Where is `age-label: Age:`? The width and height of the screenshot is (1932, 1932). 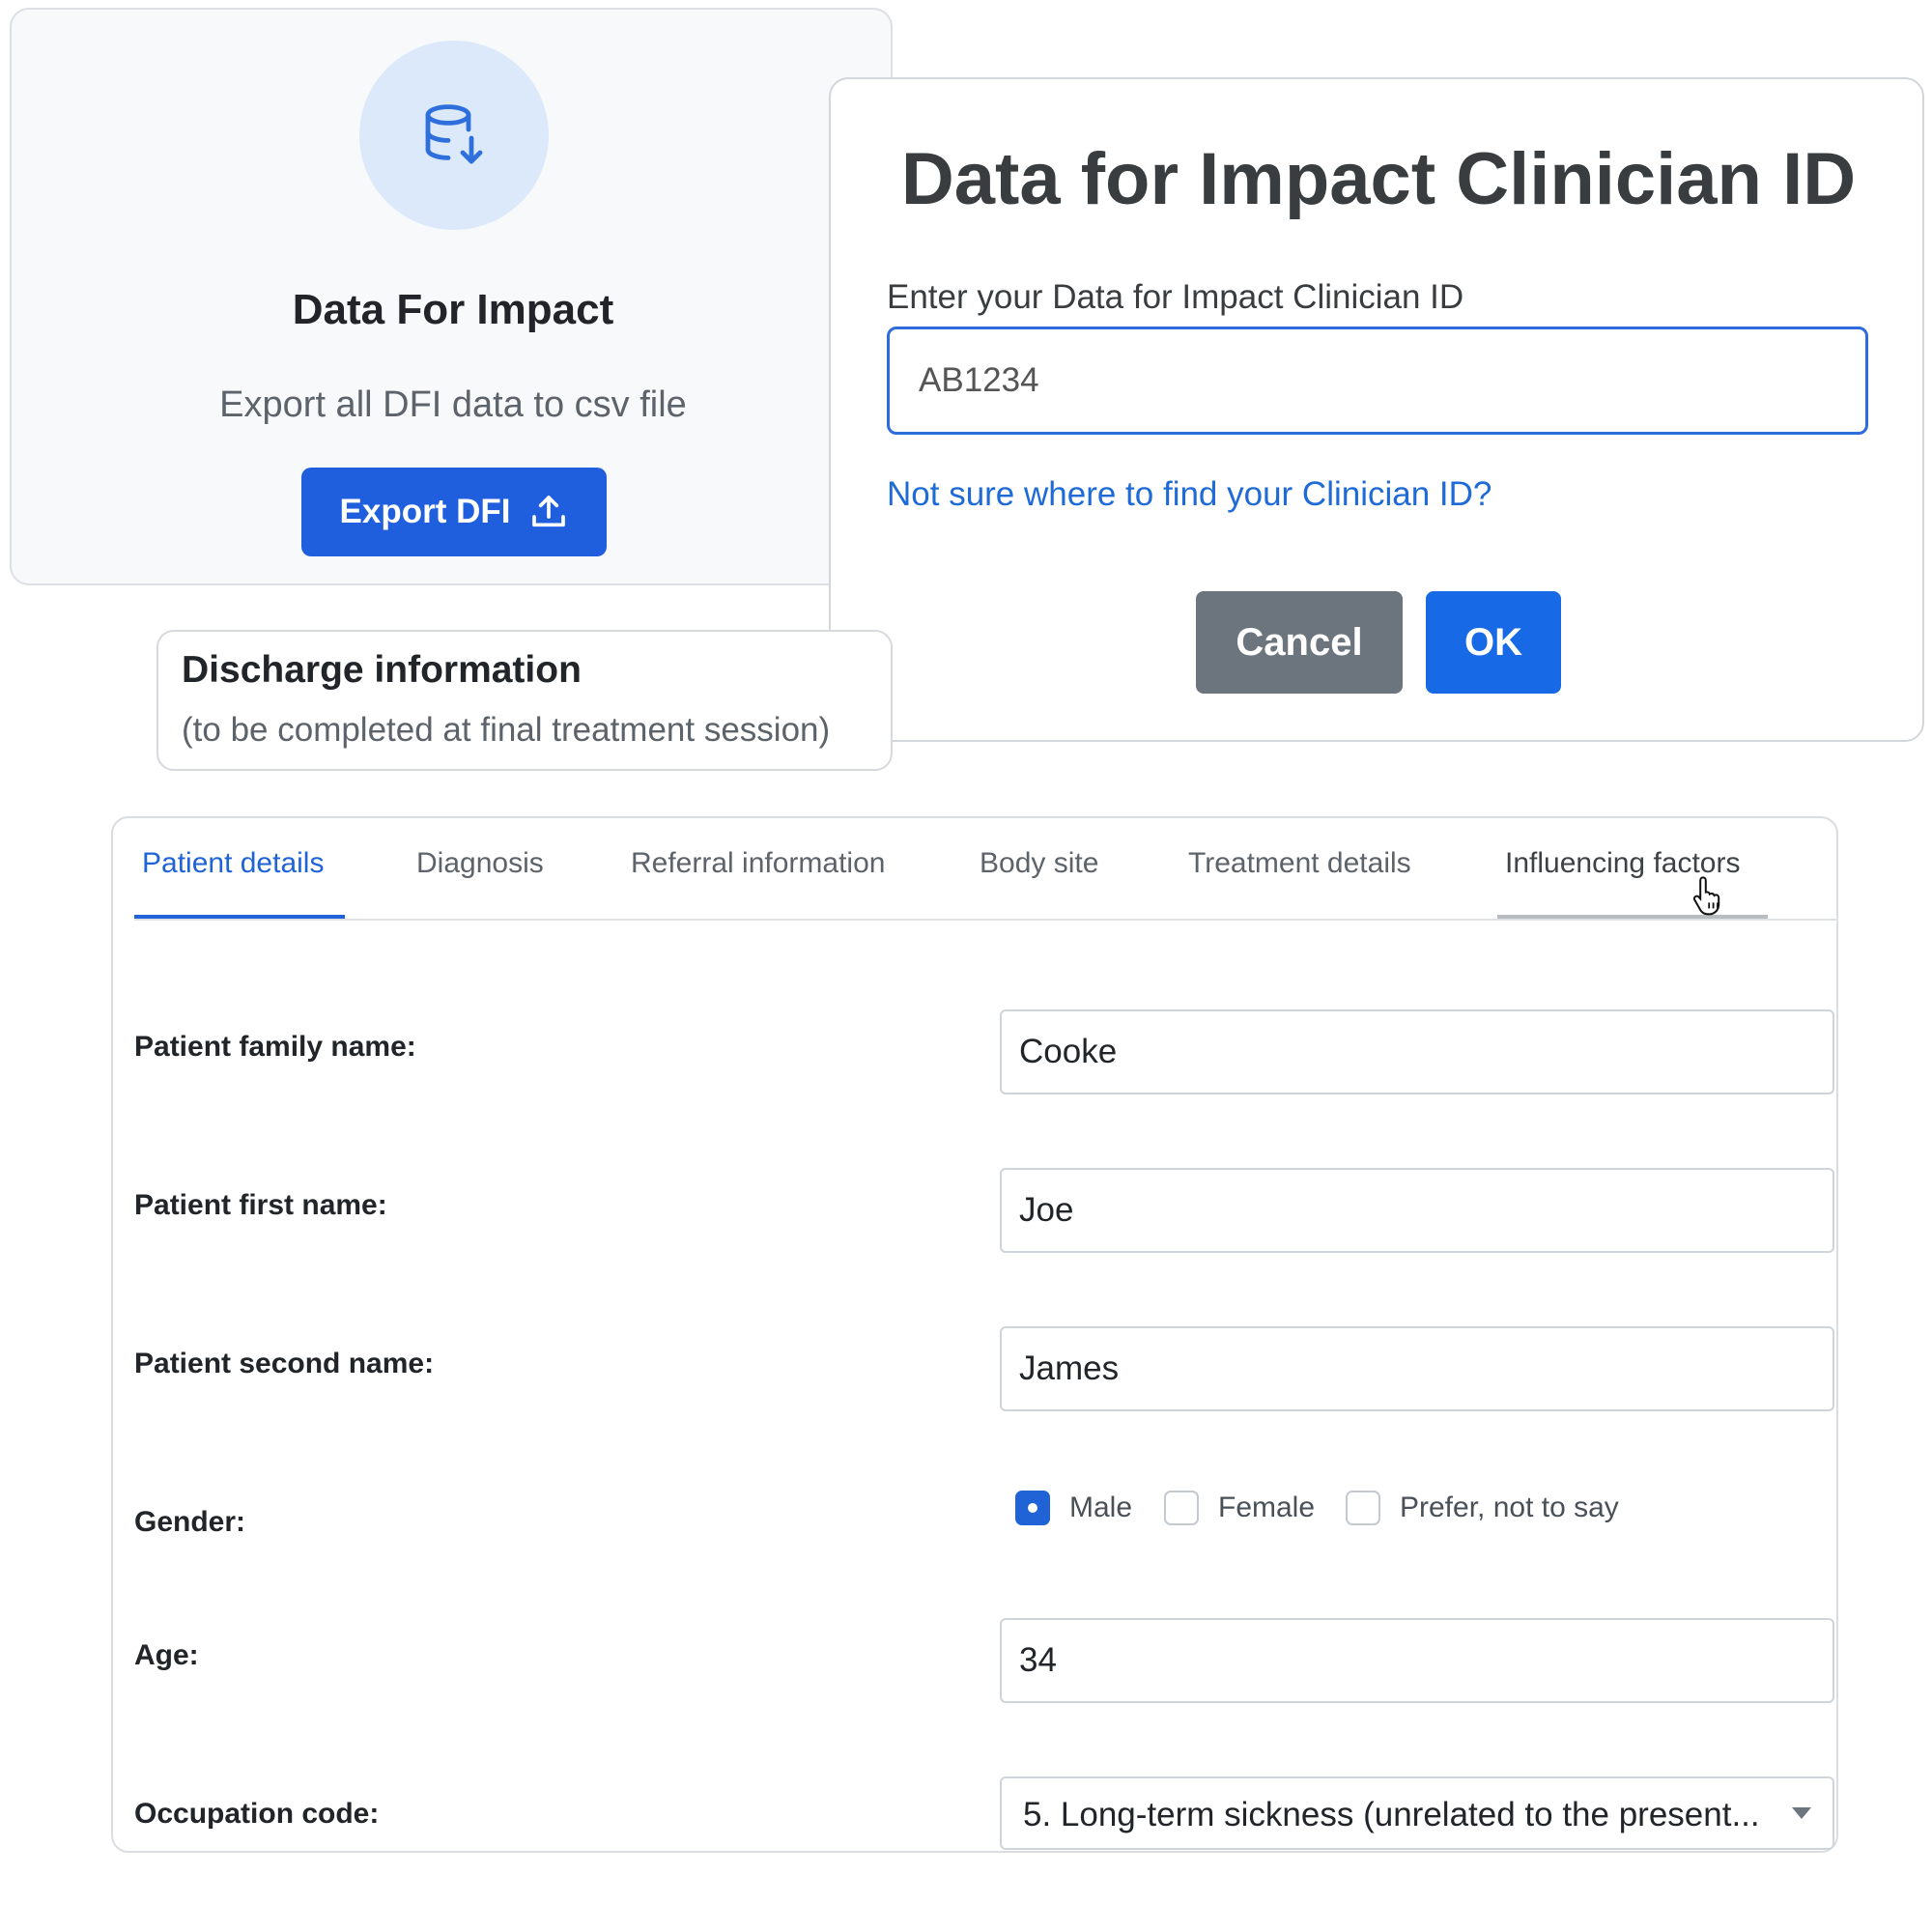
age-label: Age: is located at coordinates (166, 1655).